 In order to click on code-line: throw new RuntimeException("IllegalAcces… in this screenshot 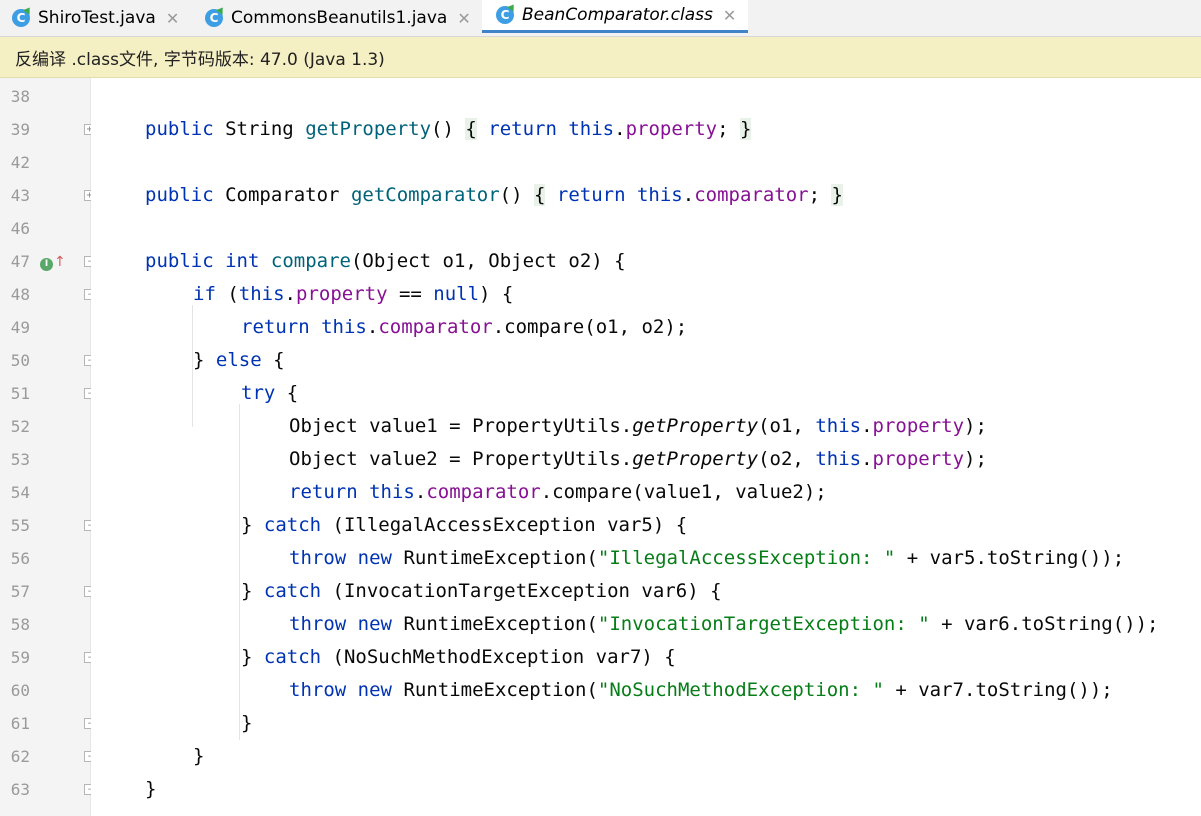, I will do `click(707, 558)`.